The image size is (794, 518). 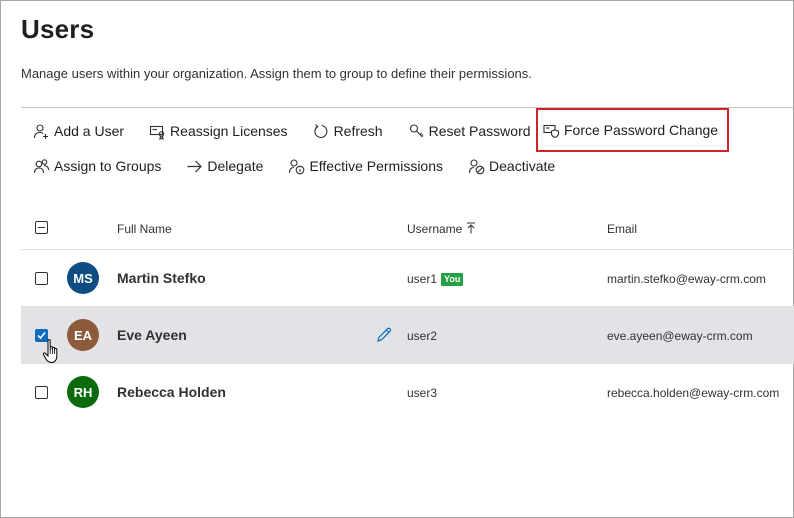 What do you see at coordinates (83, 335) in the screenshot?
I see `avatar: EA` at bounding box center [83, 335].